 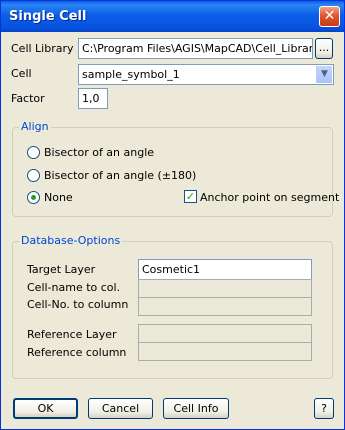 What do you see at coordinates (35, 126) in the screenshot?
I see `align-group-title: Align` at bounding box center [35, 126].